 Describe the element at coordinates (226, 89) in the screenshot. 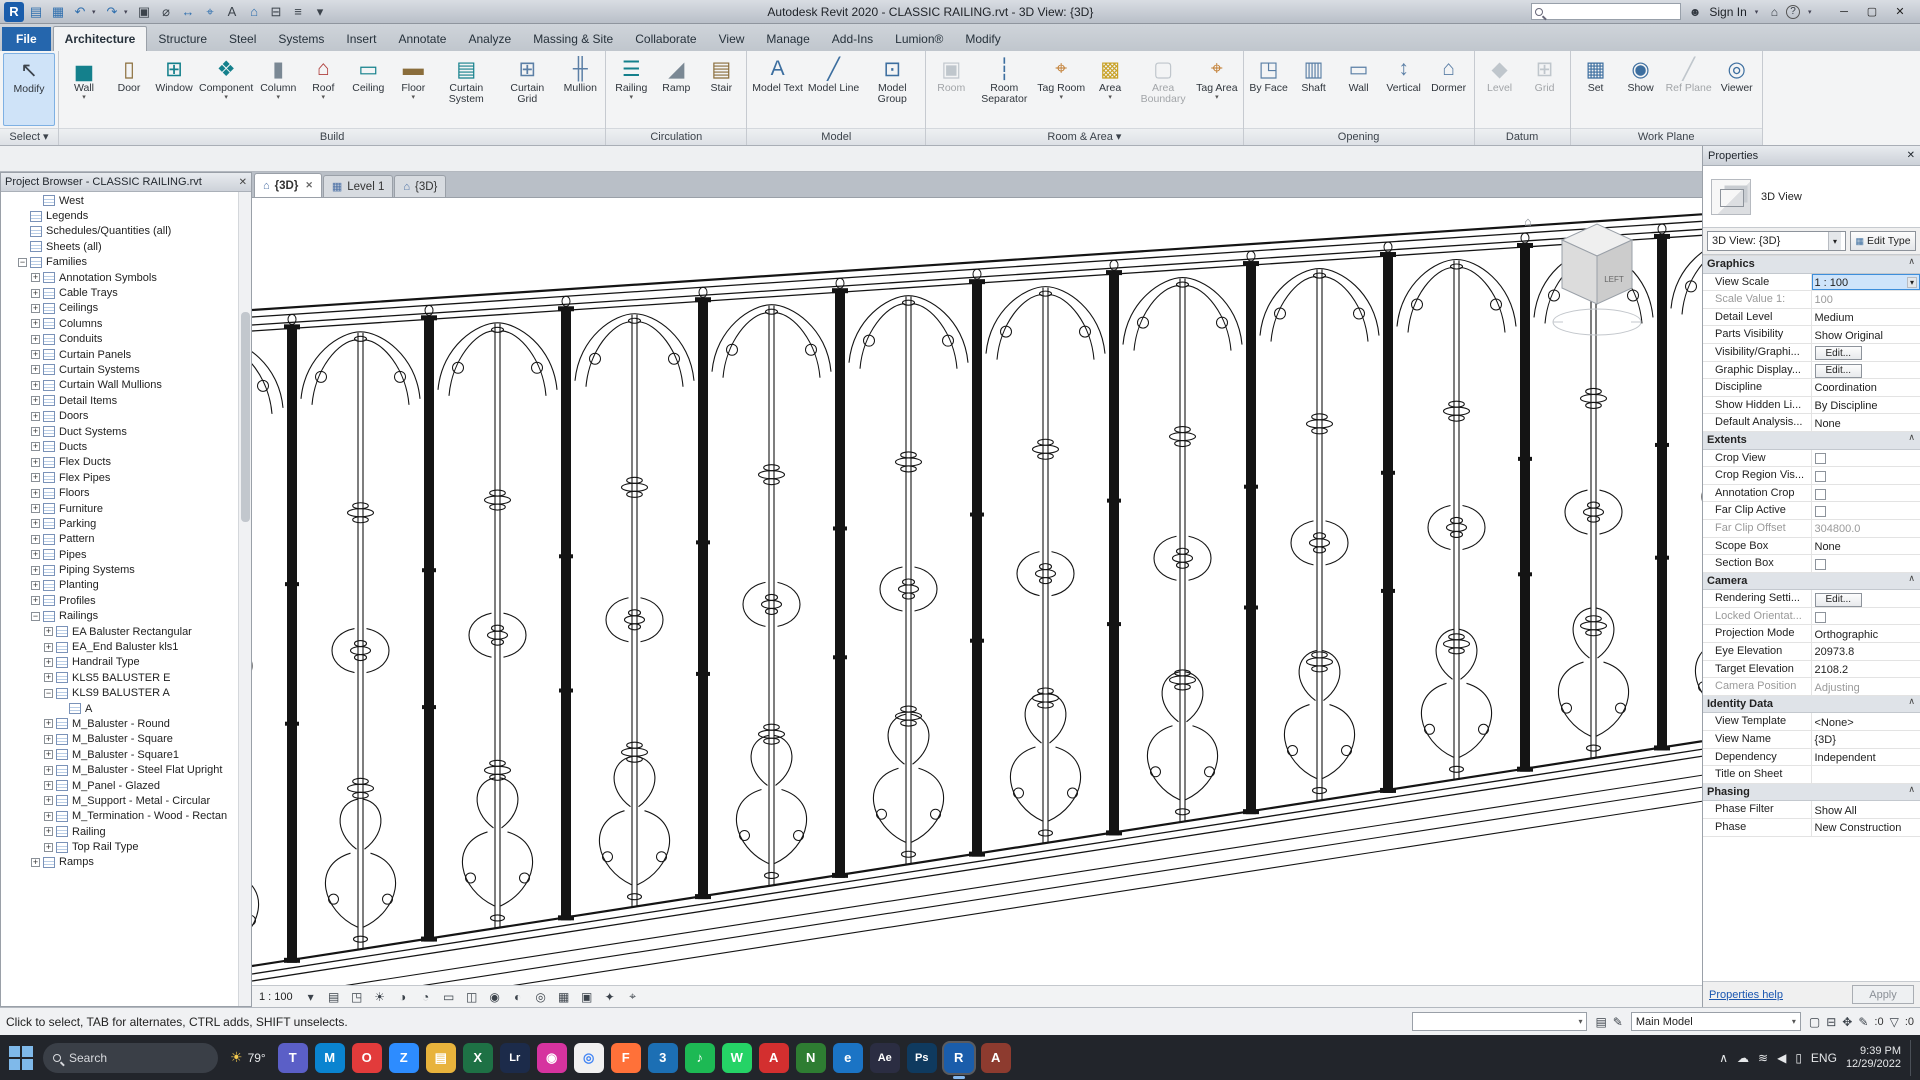

I see `component-button: ❖ Component ▾` at that location.